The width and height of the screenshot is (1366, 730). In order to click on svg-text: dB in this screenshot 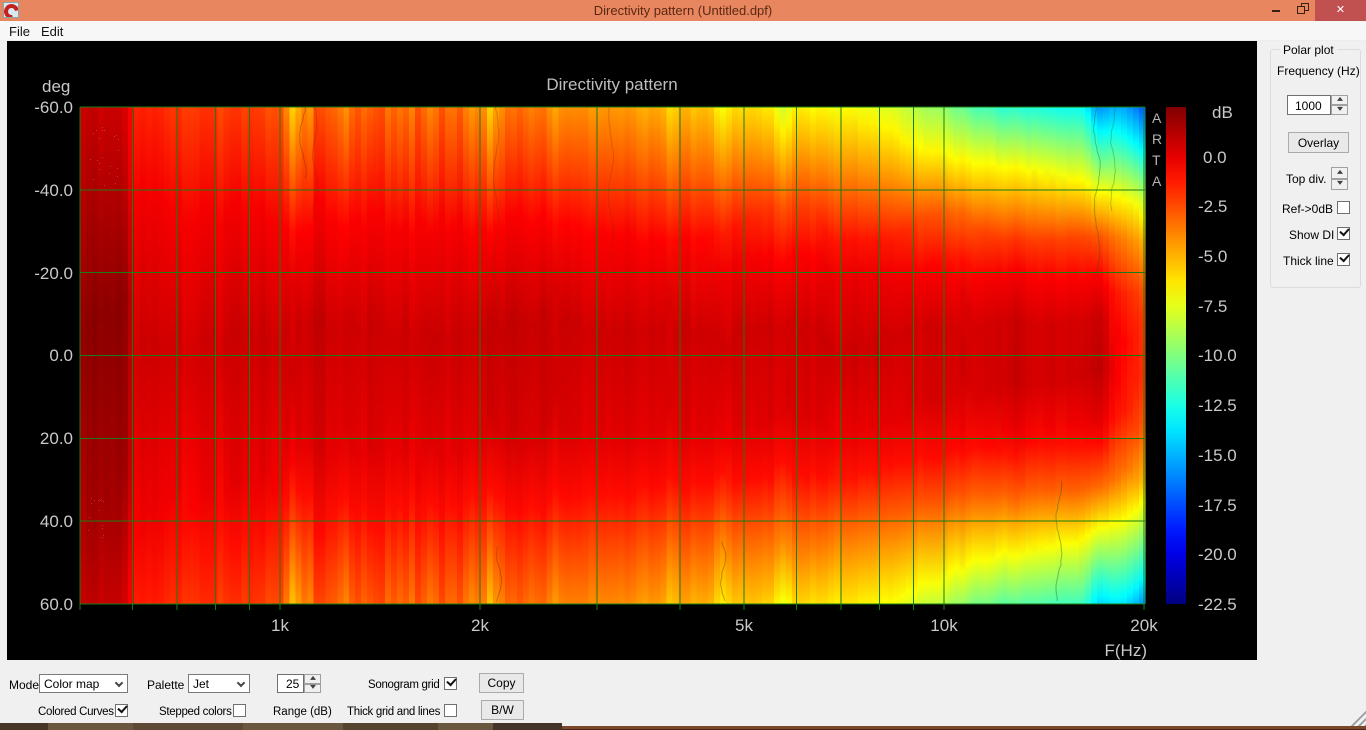, I will do `click(1222, 112)`.